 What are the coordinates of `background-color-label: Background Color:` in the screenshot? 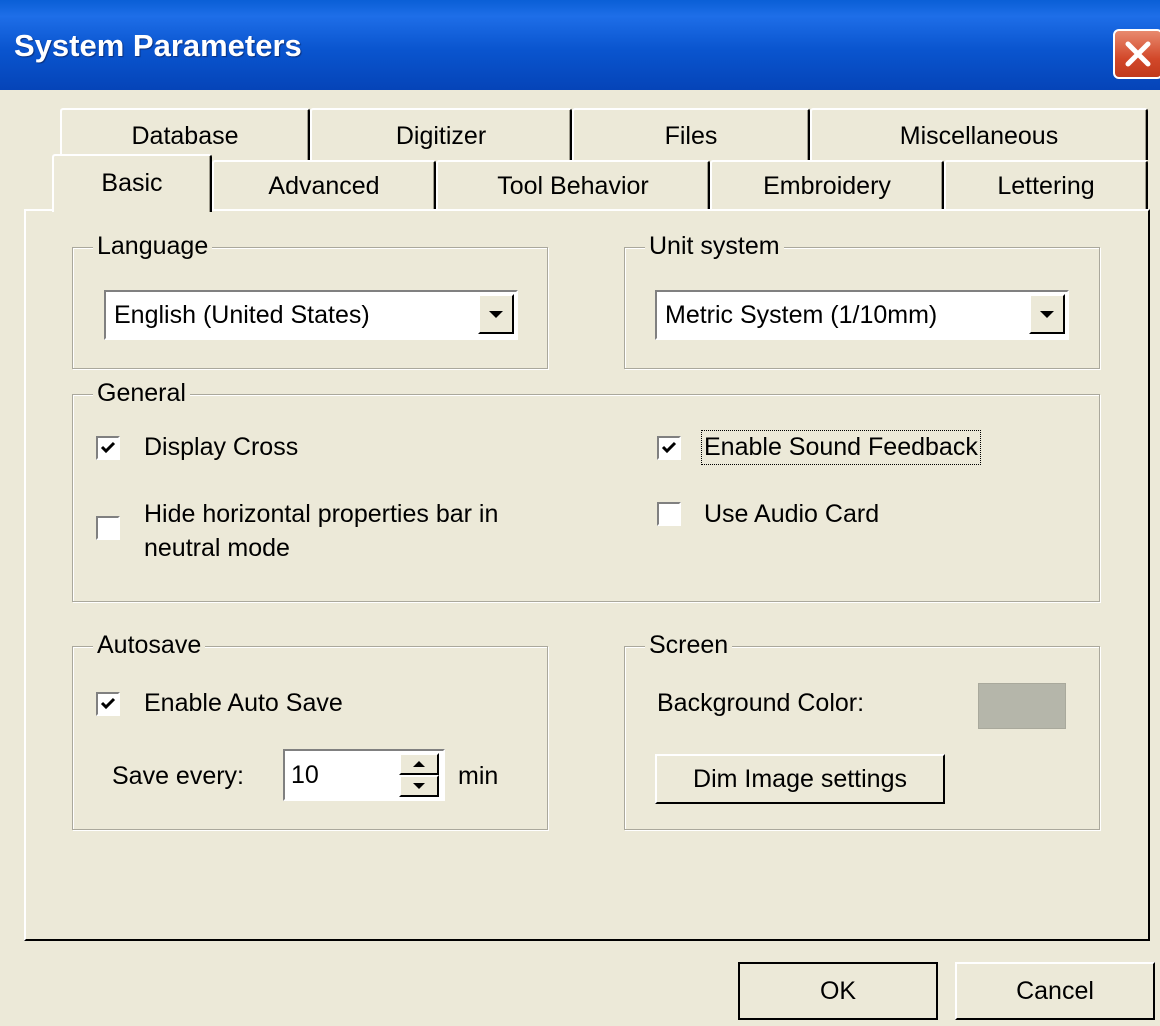 It's located at (761, 703).